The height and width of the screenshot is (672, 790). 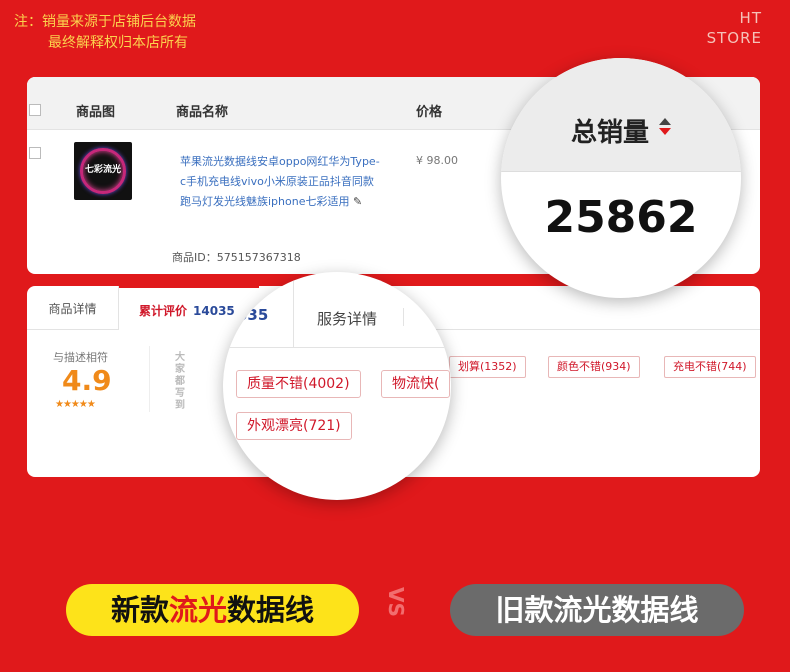 What do you see at coordinates (597, 610) in the screenshot?
I see `old-cable-badge: 旧款流光数据线` at bounding box center [597, 610].